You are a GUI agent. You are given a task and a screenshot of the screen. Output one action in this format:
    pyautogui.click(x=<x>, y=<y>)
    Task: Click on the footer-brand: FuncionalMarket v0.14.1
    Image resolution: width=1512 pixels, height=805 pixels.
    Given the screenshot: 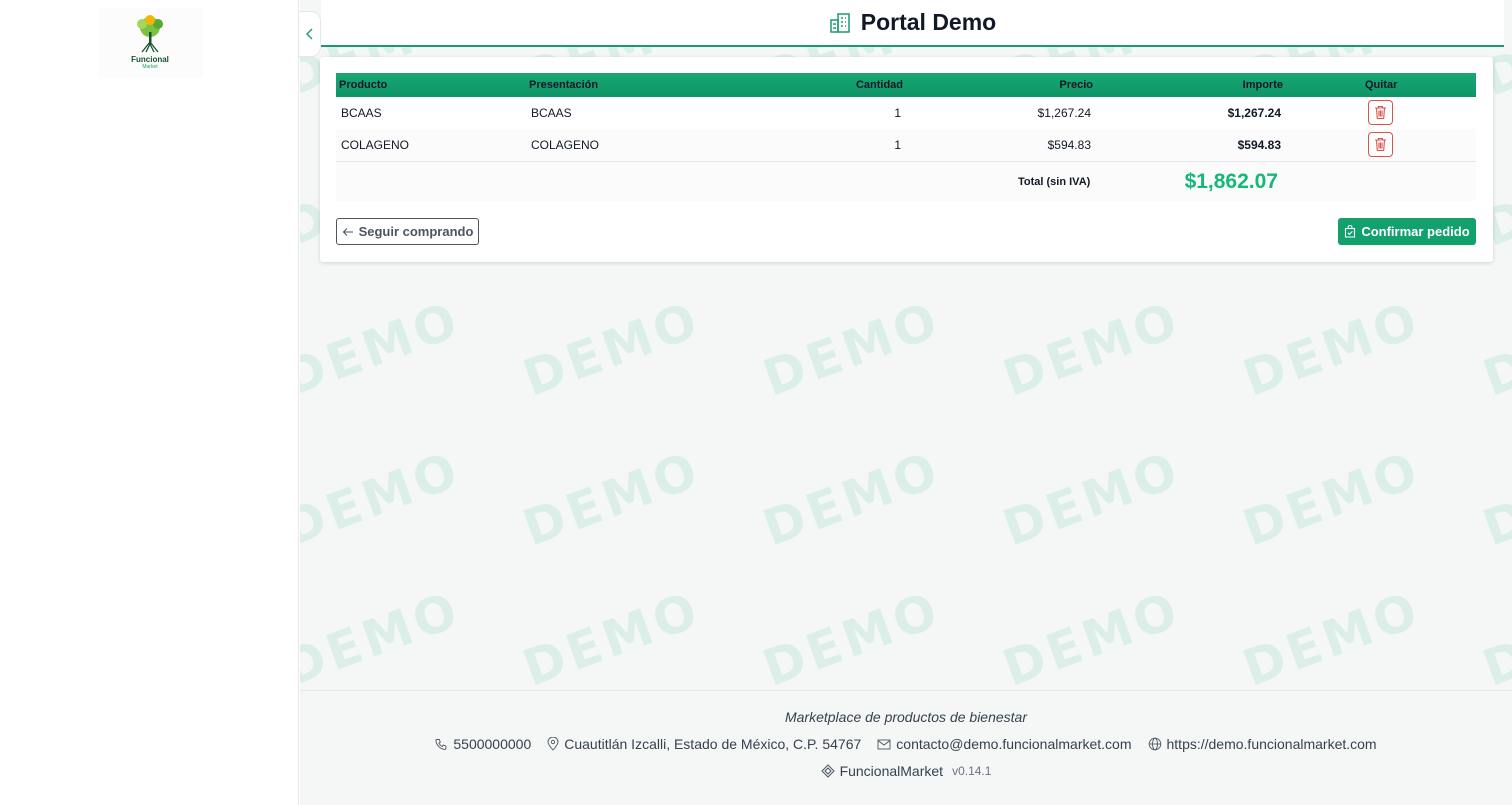 What is the action you would take?
    pyautogui.click(x=906, y=771)
    